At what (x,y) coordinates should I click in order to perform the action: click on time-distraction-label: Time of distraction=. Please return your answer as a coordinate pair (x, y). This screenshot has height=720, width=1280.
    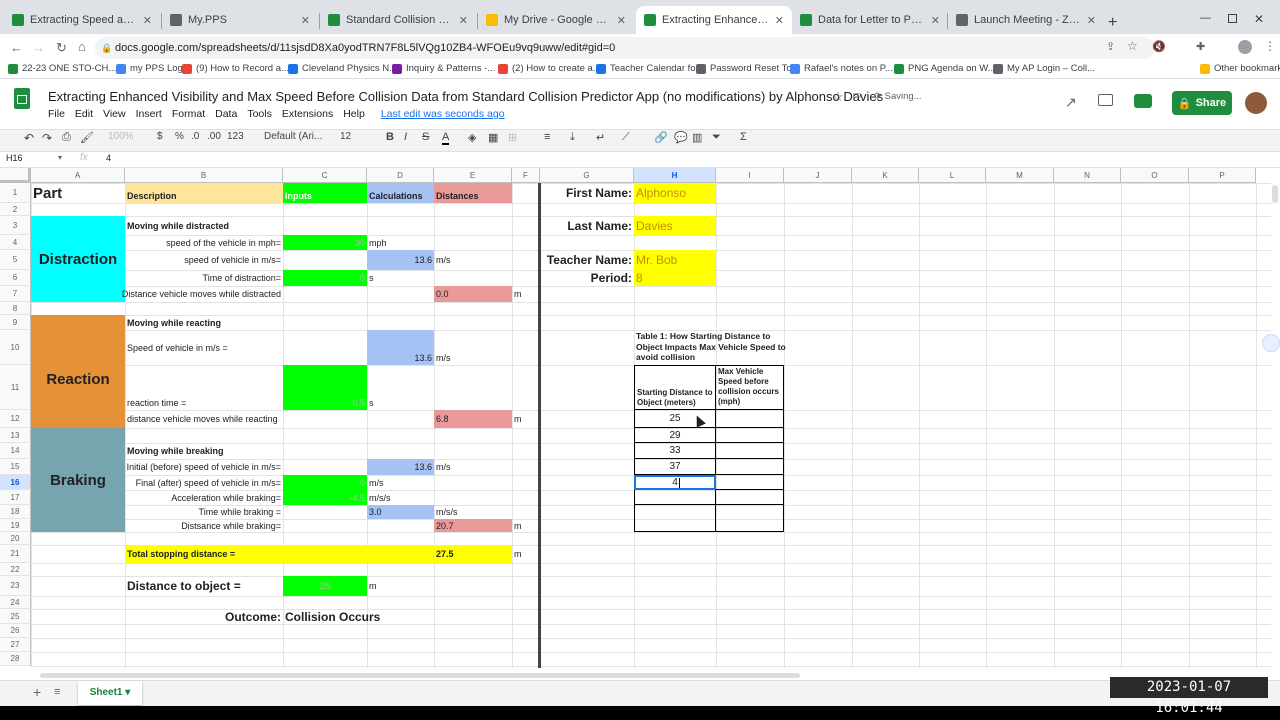
    Looking at the image, I should click on (204, 278).